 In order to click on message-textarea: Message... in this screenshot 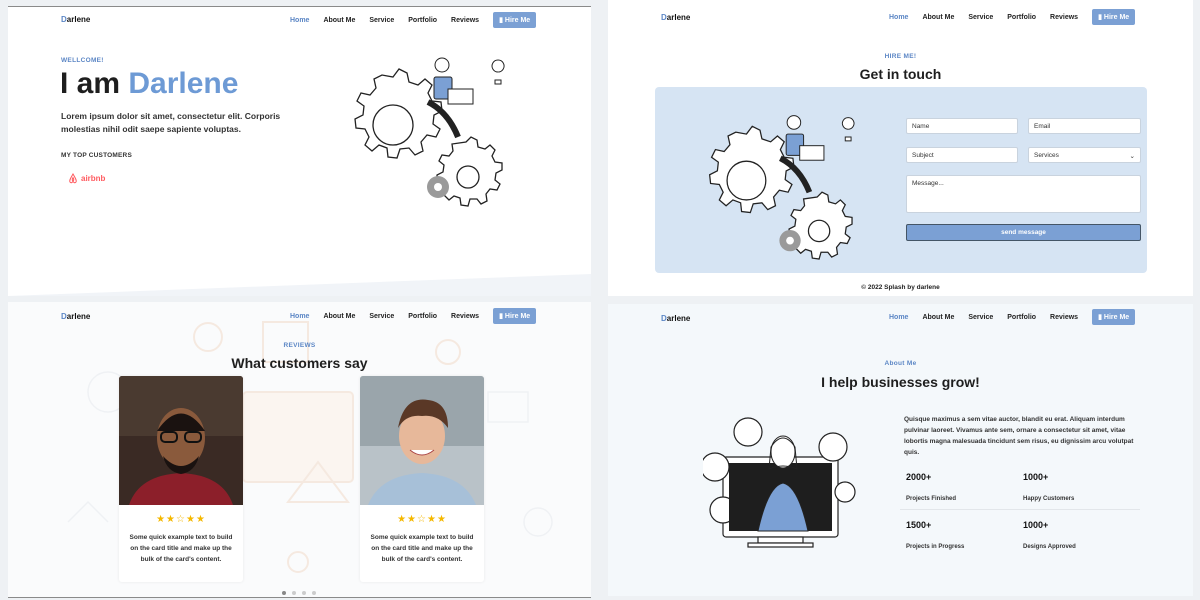, I will do `click(1023, 194)`.